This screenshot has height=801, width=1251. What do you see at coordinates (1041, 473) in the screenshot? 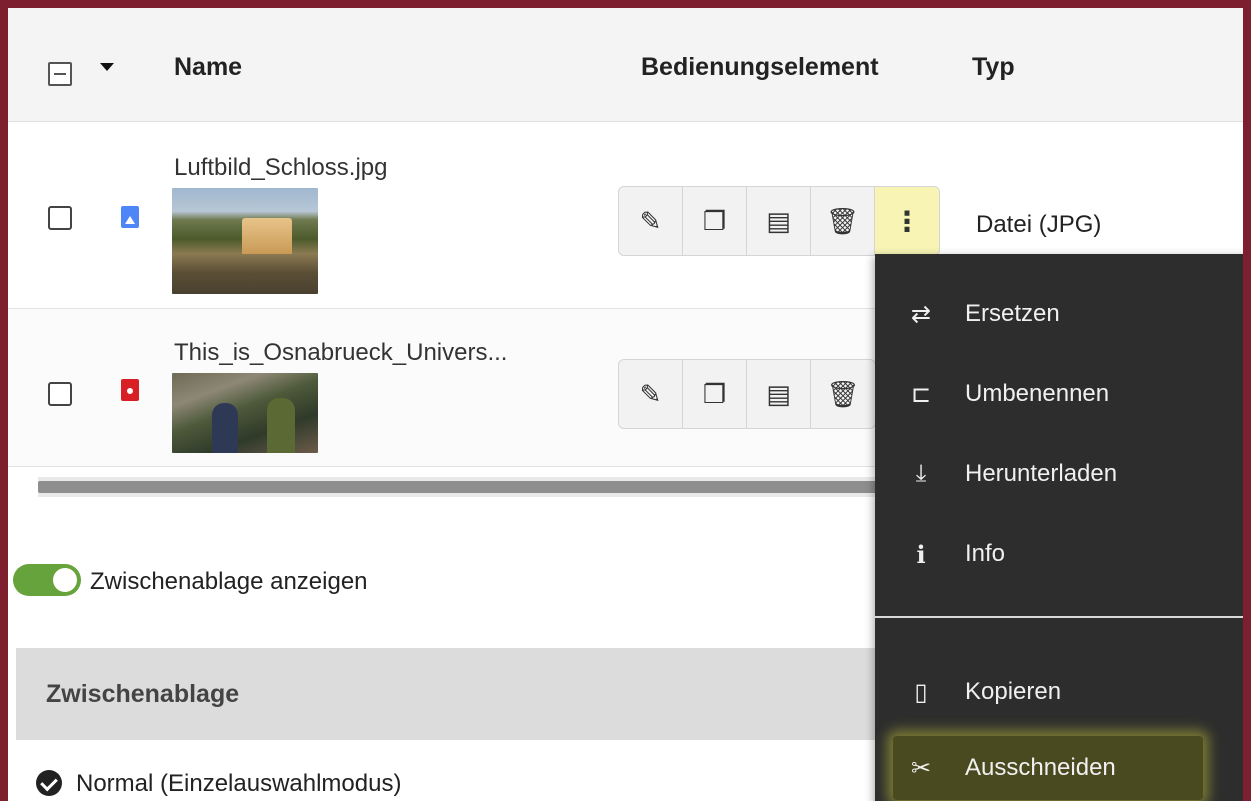
I see `menu-item-label: Herunterladen` at bounding box center [1041, 473].